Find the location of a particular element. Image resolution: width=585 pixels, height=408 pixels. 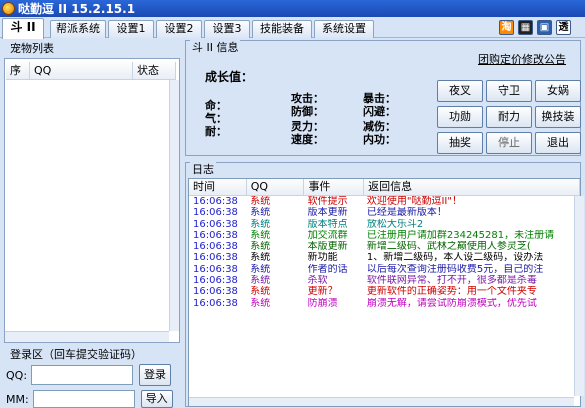

tab-settings-2: 设置2 is located at coordinates (179, 29).